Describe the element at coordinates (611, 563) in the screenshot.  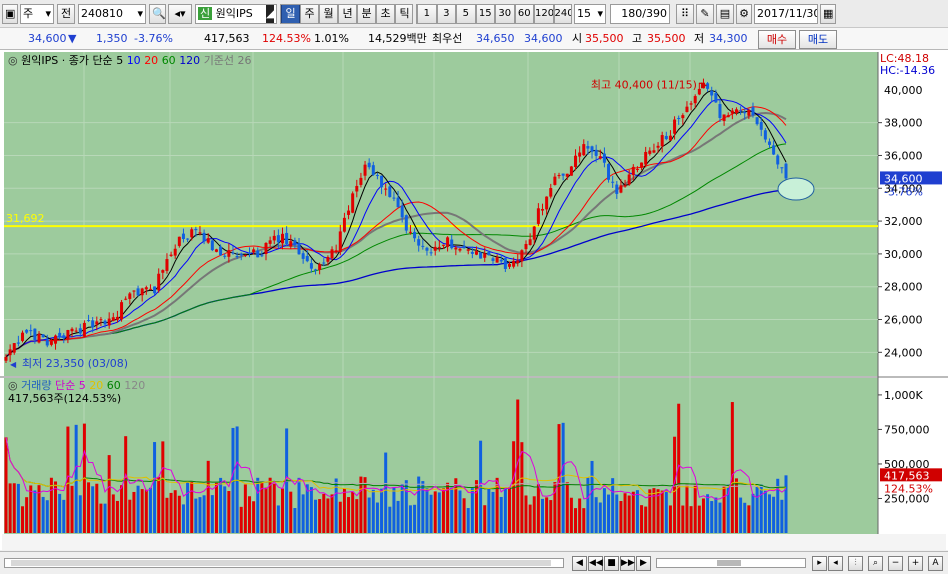
I see `stop-icon: ■` at that location.